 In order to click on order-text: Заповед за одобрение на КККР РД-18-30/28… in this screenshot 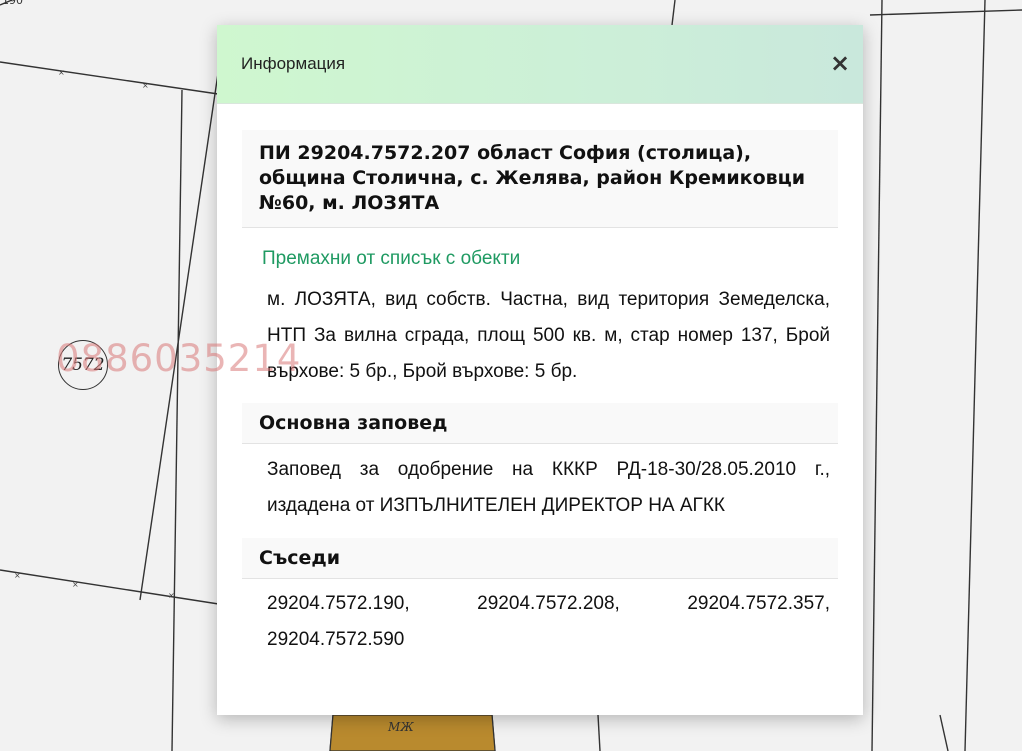, I will do `click(548, 487)`.